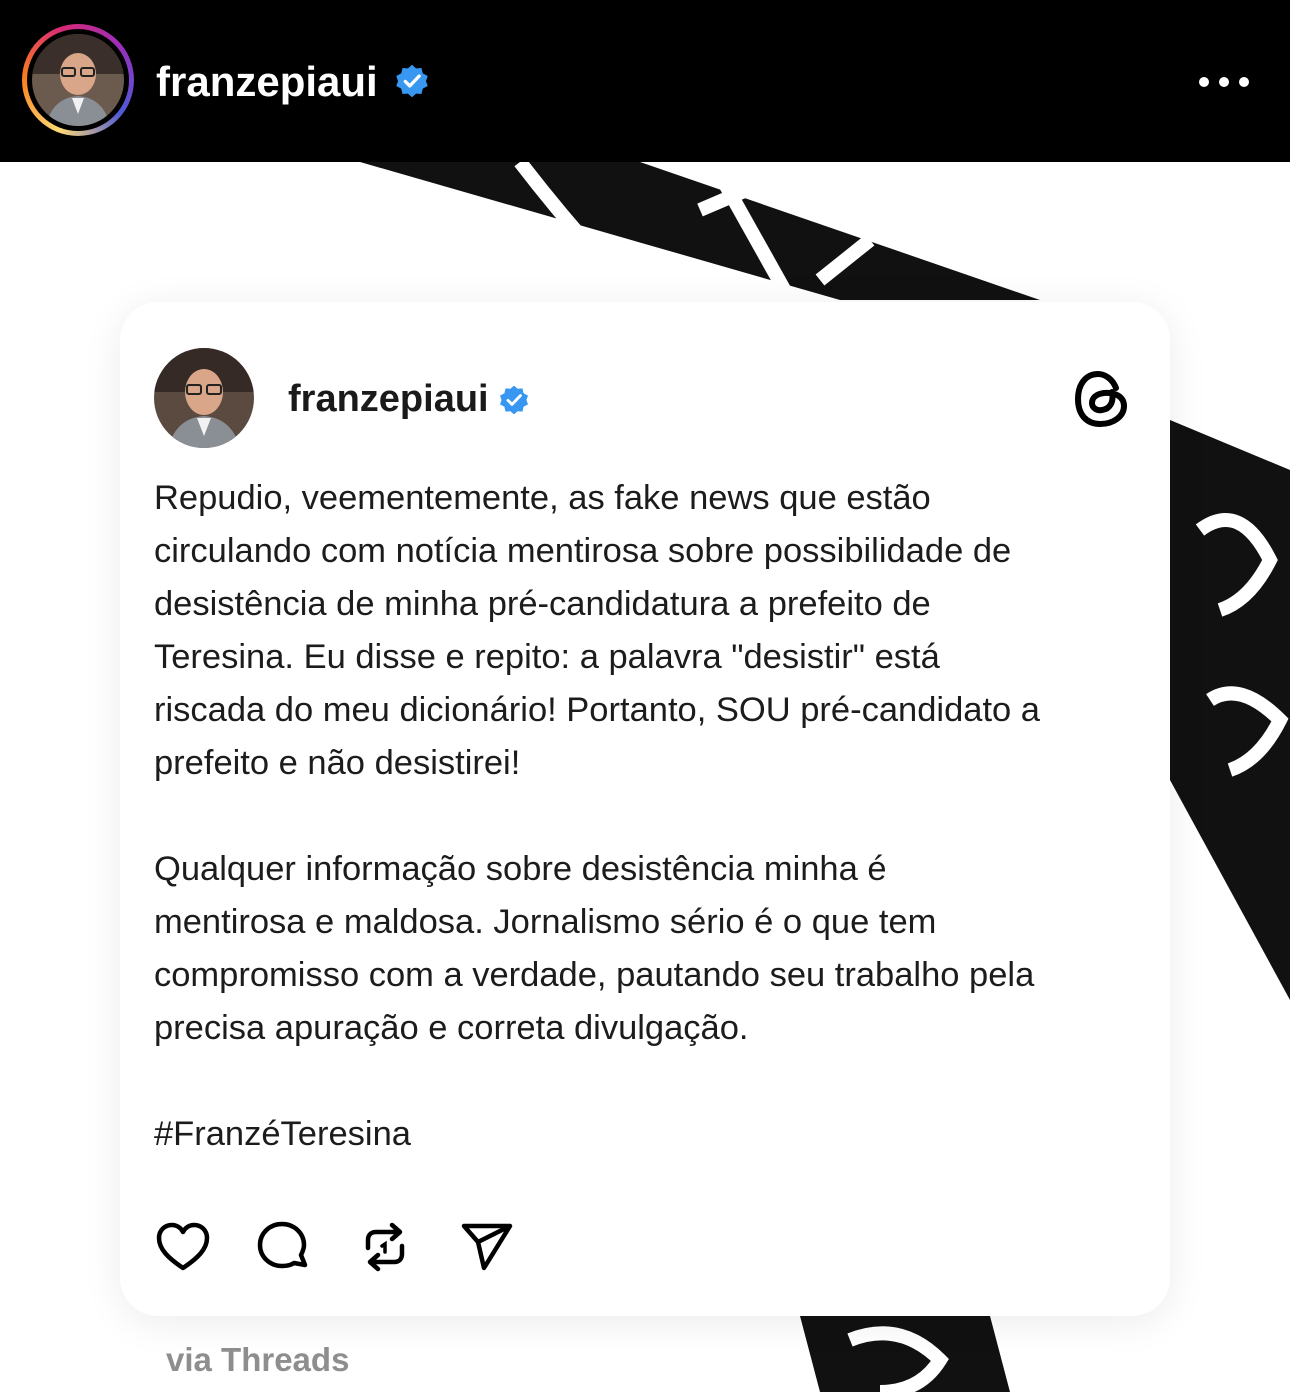  What do you see at coordinates (487, 1247) in the screenshot?
I see `share-icon` at bounding box center [487, 1247].